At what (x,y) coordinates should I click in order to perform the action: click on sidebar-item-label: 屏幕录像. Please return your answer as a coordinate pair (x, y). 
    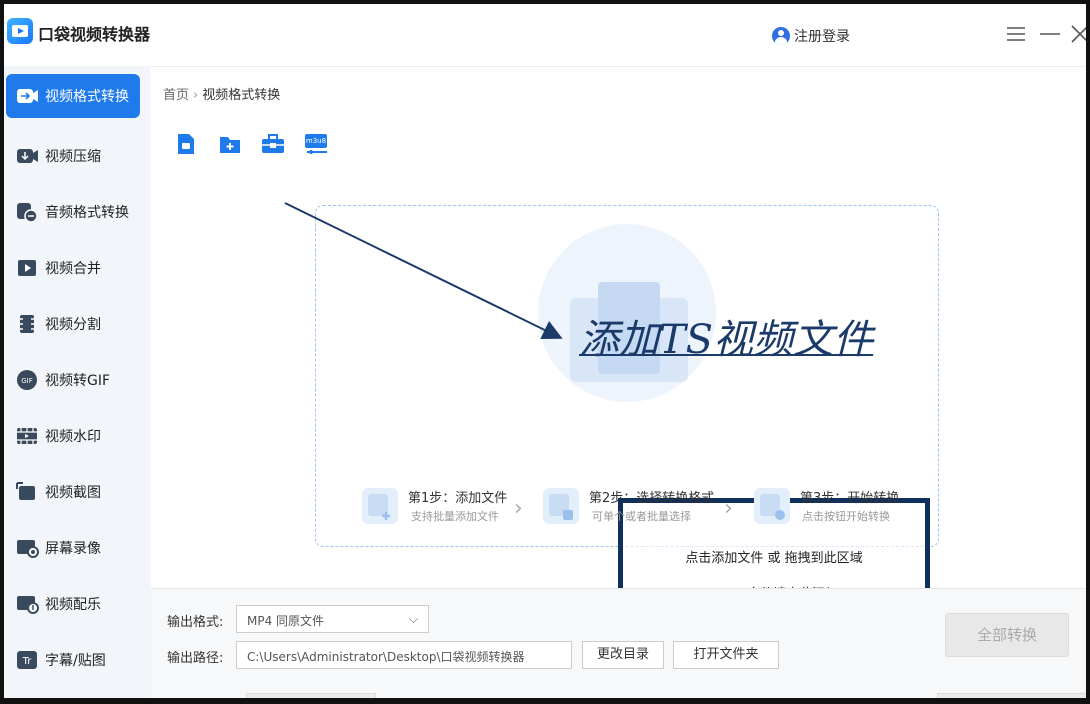
    Looking at the image, I should click on (73, 549).